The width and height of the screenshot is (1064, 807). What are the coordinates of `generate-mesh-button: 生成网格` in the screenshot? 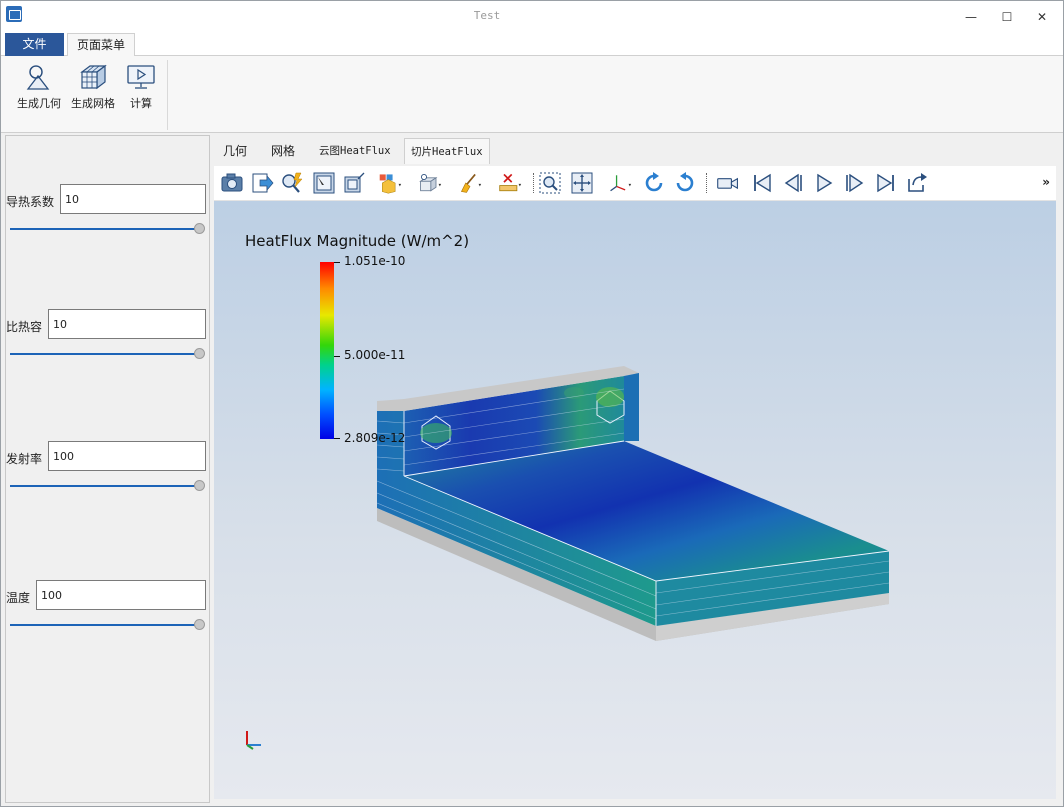 It's located at (93, 88).